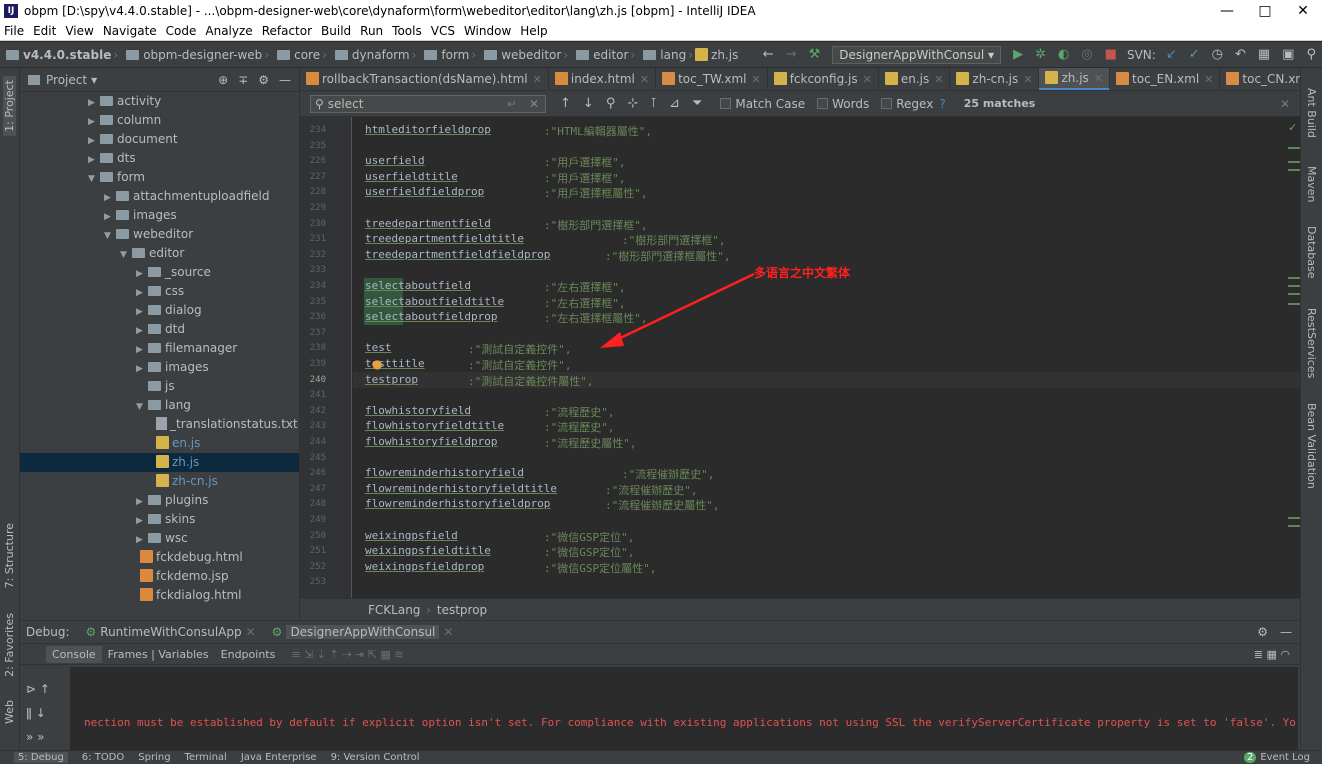  I want to click on tab-console: Console, so click(74, 654).